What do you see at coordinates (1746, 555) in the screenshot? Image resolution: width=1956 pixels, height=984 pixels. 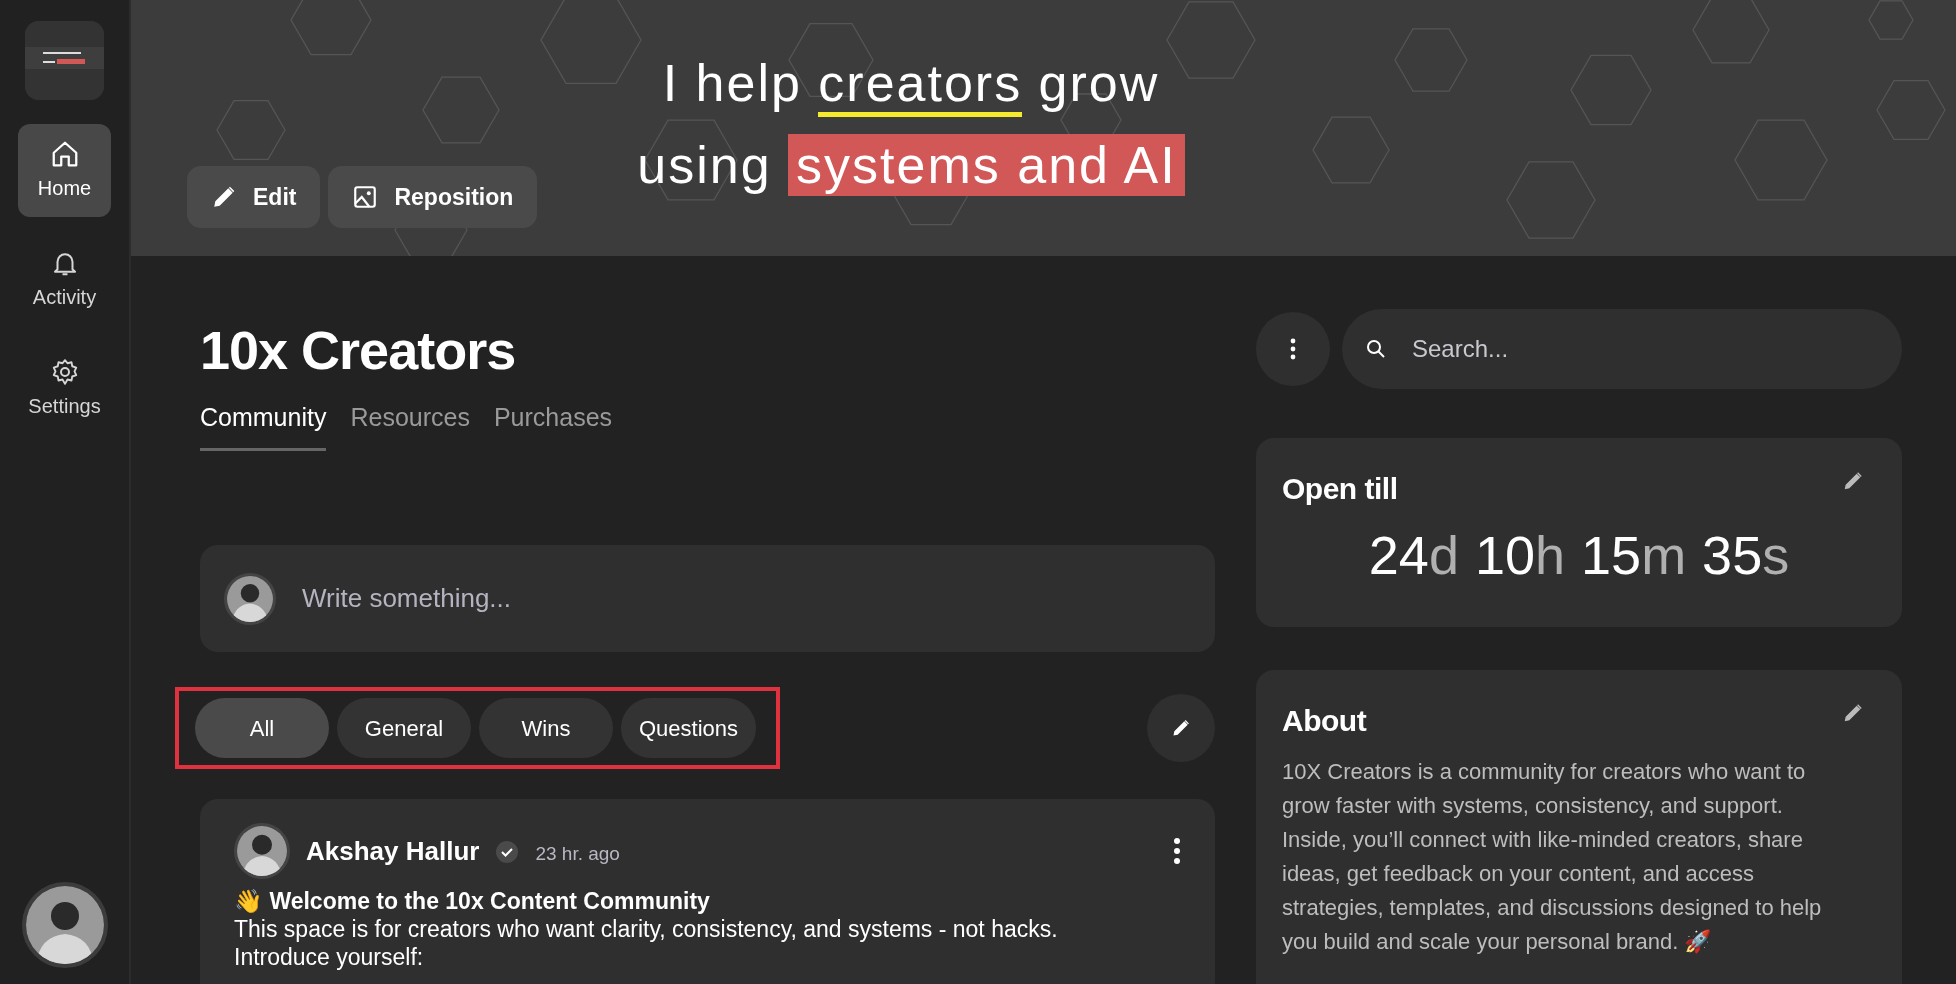 I see `countdown-unit: 35s` at bounding box center [1746, 555].